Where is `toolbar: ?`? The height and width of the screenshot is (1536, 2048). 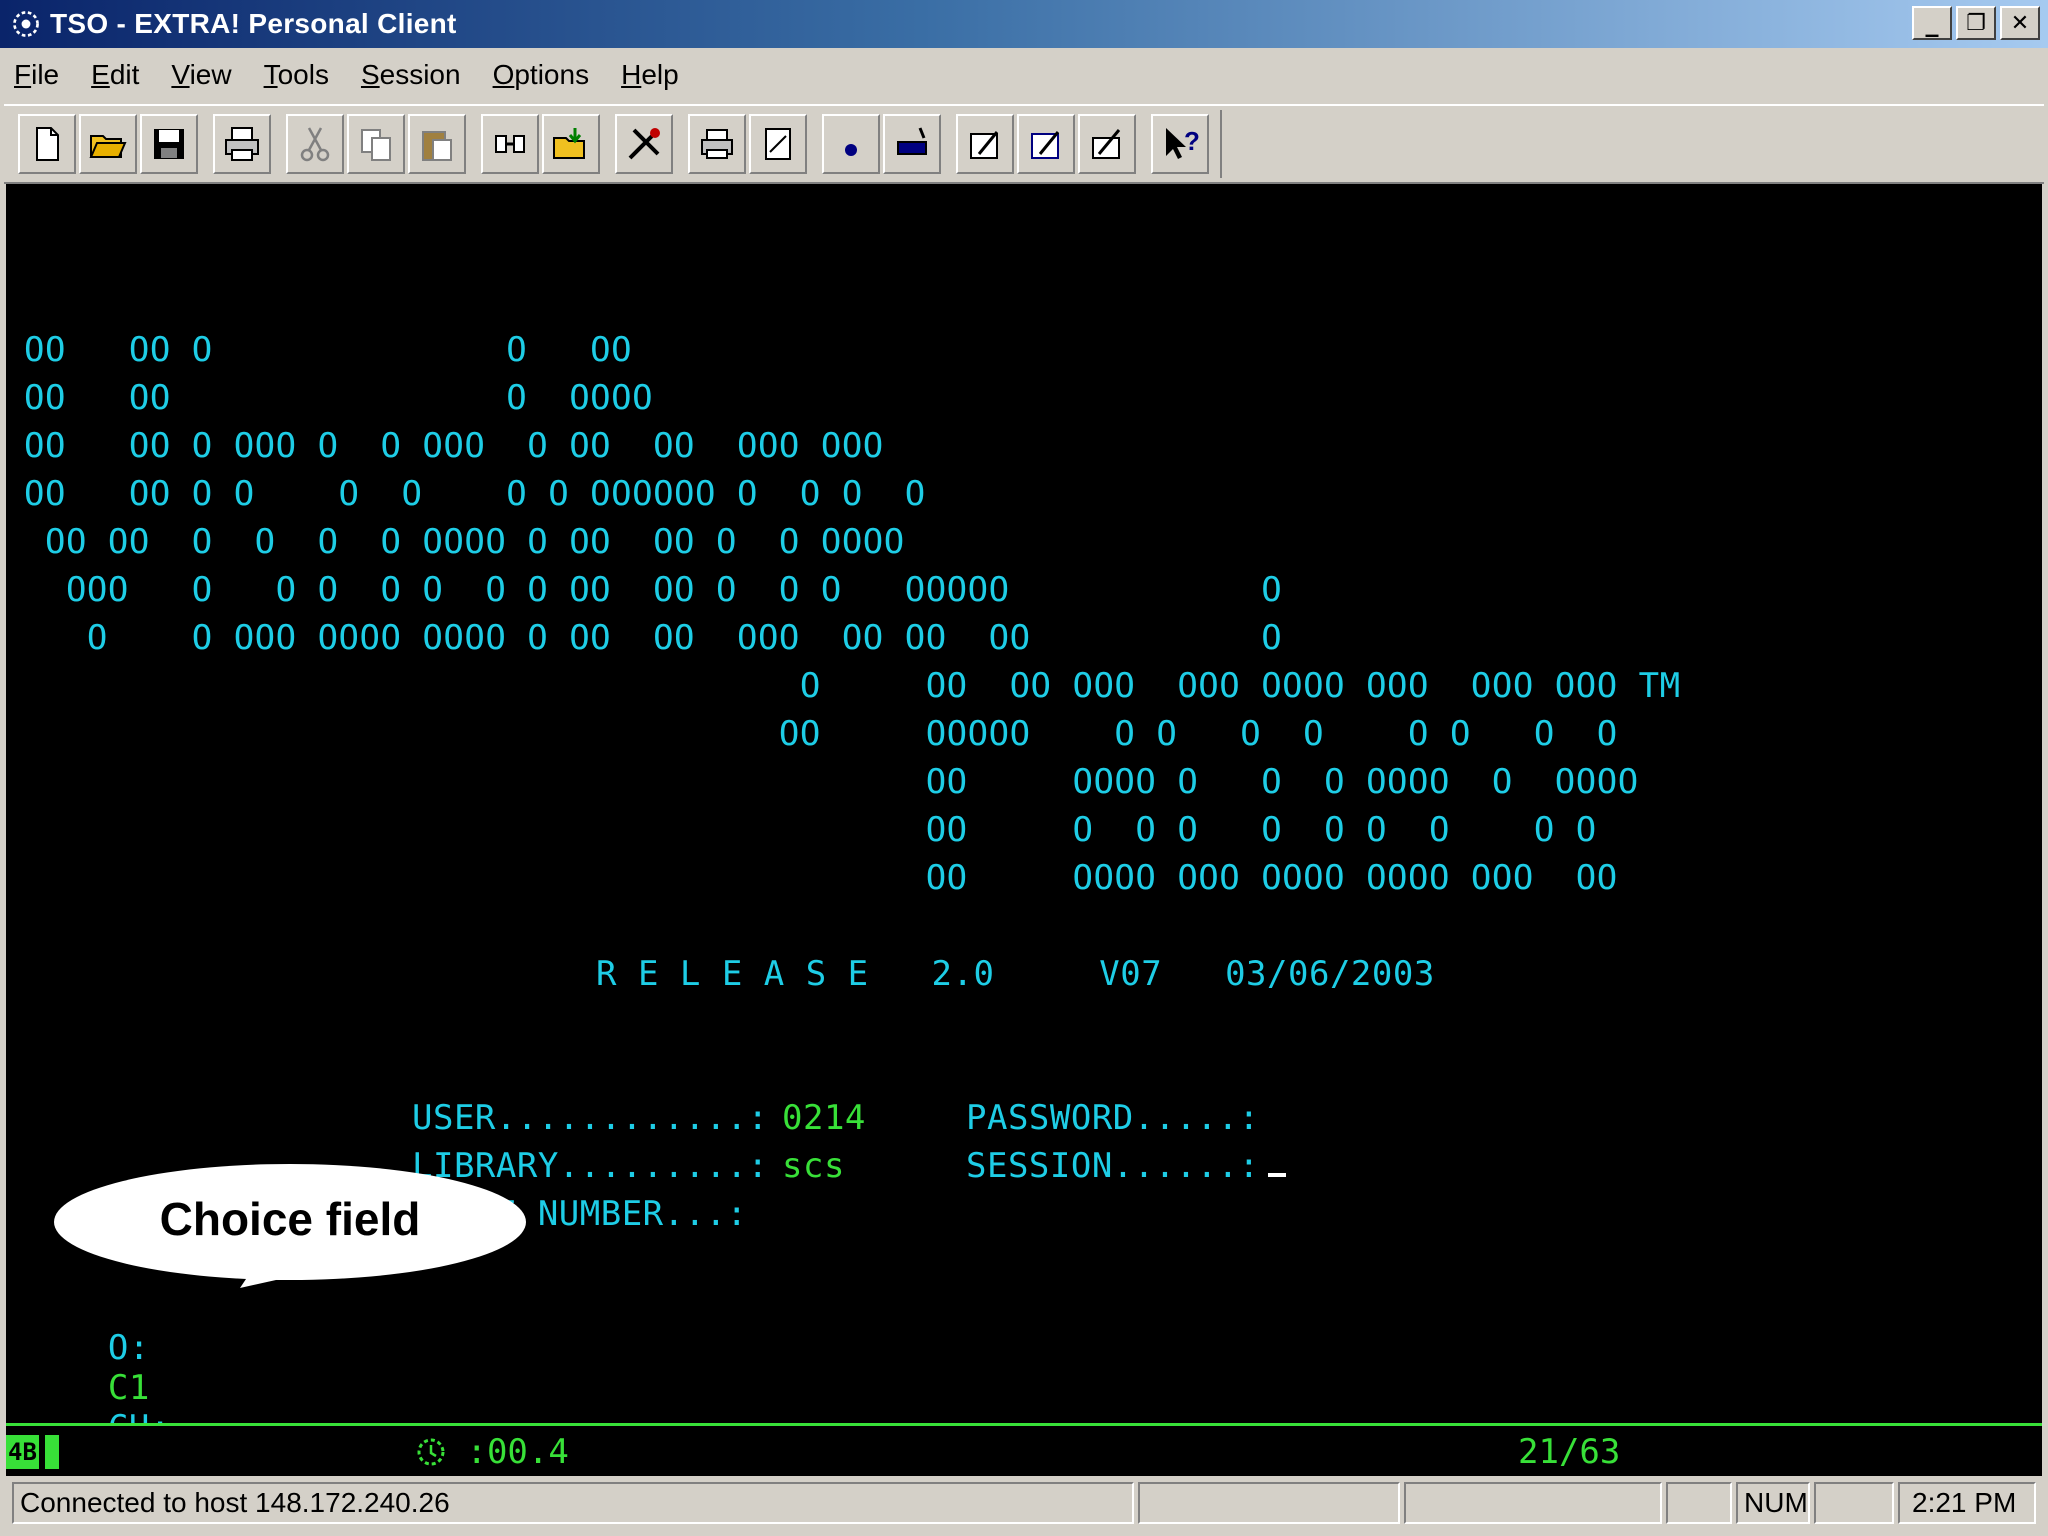
toolbar: ? is located at coordinates (1024, 144).